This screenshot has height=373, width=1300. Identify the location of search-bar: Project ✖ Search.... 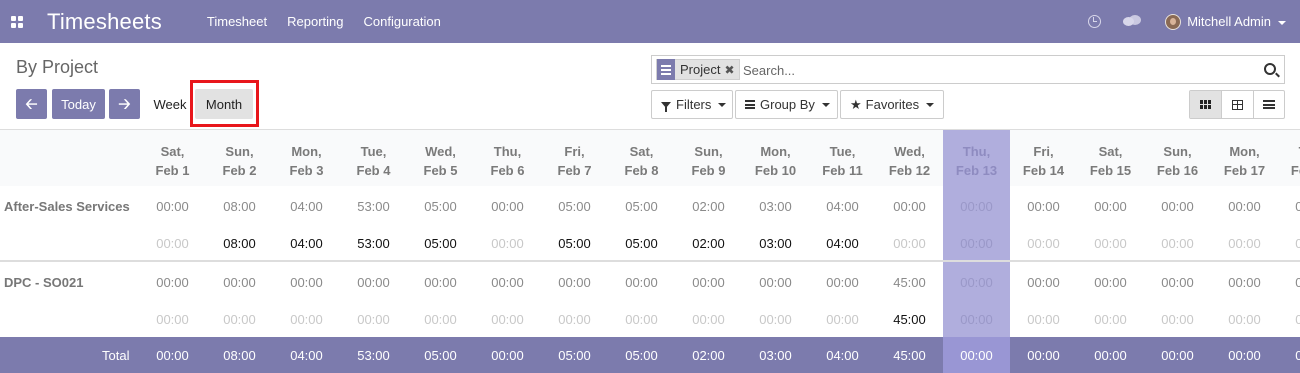
(968, 69).